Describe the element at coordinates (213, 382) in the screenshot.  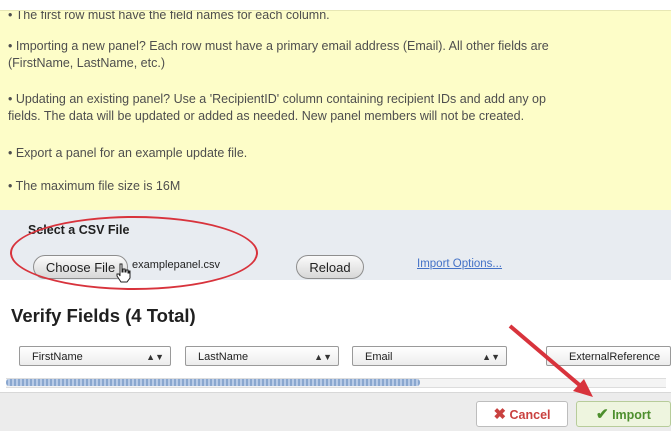
I see `scrollbar-thumb` at that location.